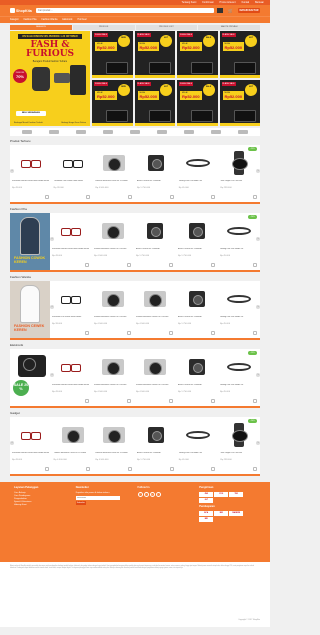 Image resolution: width=320 pixels, height=635 pixels. I want to click on section-promo-banner: FASHION COWOK KEREN, so click(30, 241).